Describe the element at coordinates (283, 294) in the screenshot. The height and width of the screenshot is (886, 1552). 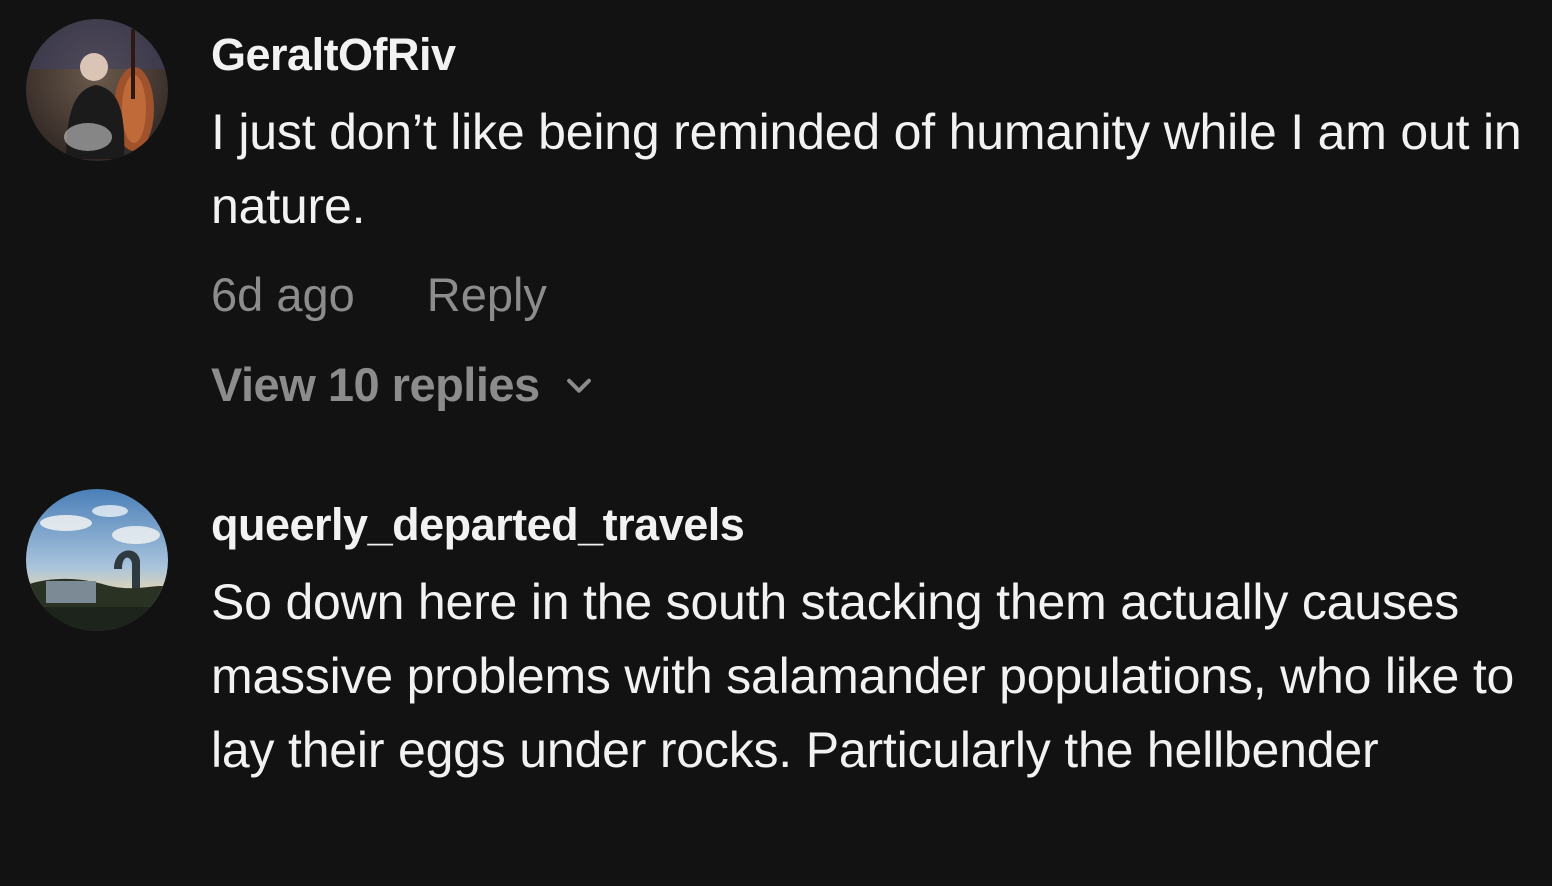
I see `comment-timestamp: 6d ago` at that location.